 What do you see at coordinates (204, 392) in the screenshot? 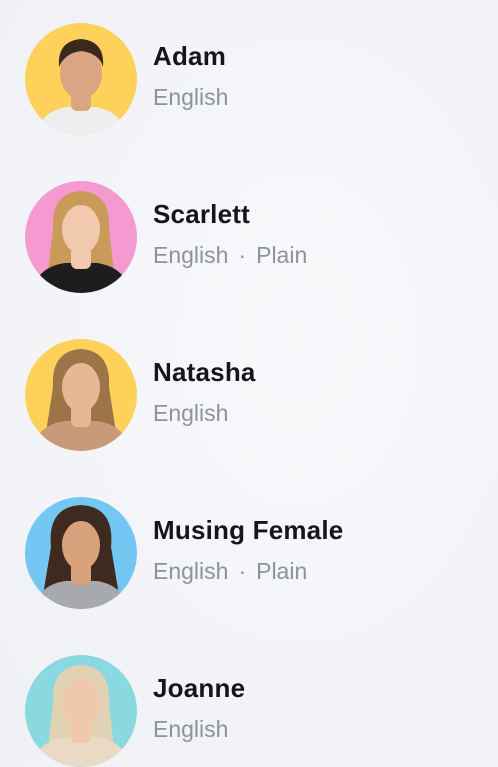
I see `voice-meta: Natasha English` at bounding box center [204, 392].